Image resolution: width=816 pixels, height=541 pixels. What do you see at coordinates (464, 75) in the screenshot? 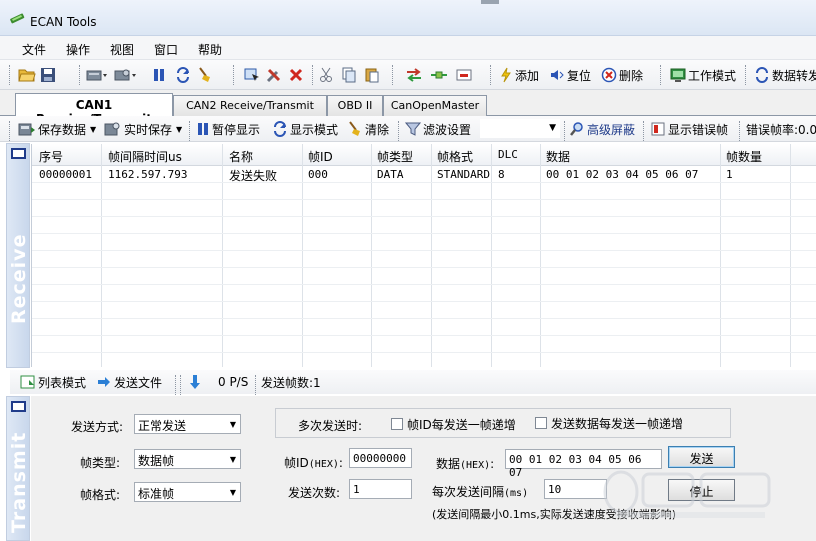
I see `disconnect-button` at bounding box center [464, 75].